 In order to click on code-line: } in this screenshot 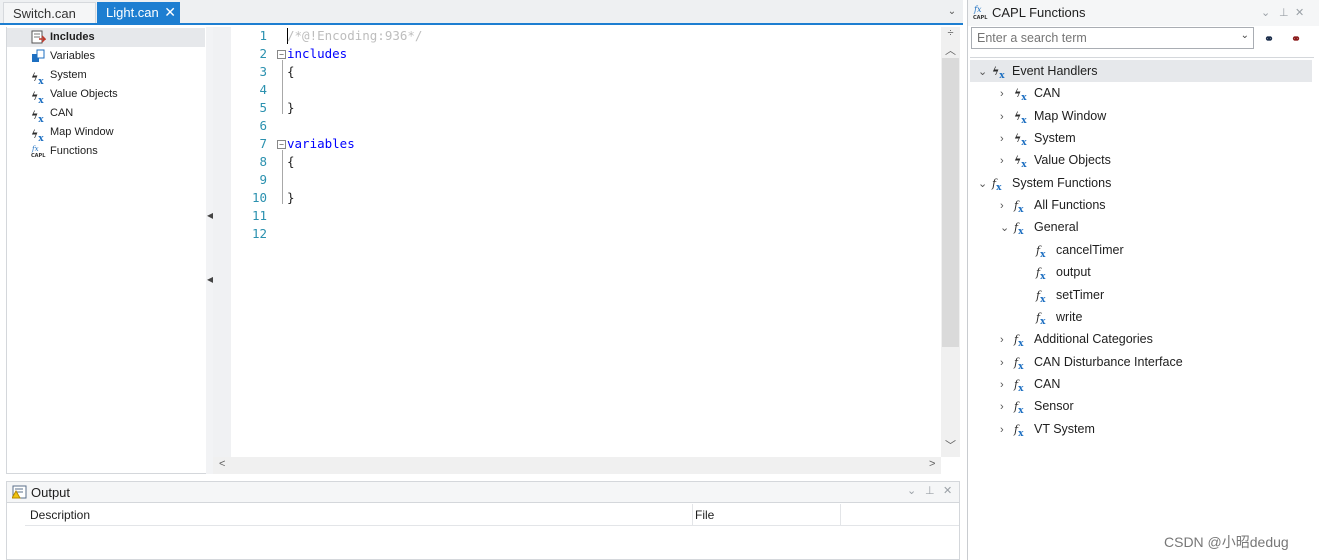, I will do `click(291, 197)`.